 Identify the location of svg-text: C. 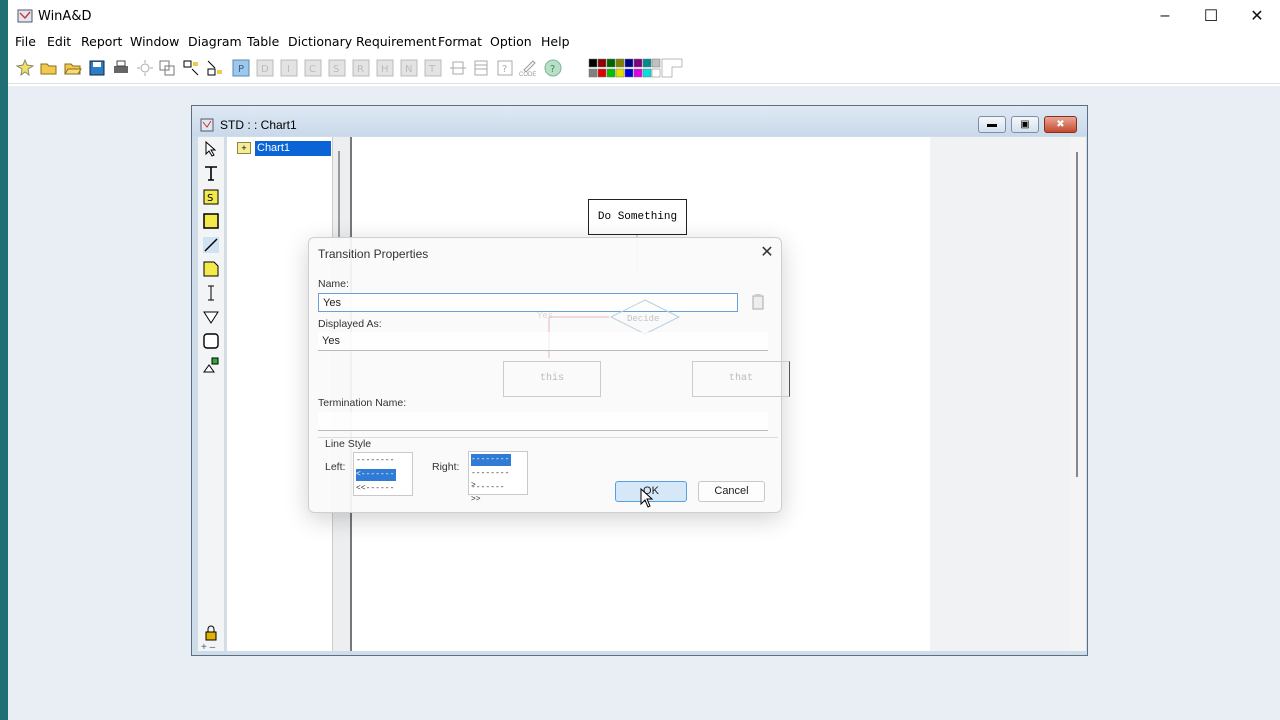
(312, 69).